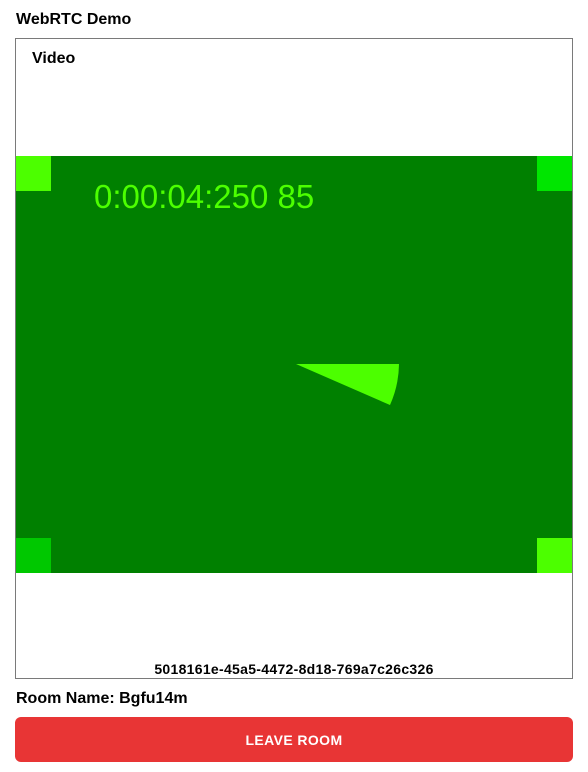 This screenshot has width=588, height=772. Describe the element at coordinates (102, 698) in the screenshot. I see `room-name-label: Room Name: Bgfu14m` at that location.